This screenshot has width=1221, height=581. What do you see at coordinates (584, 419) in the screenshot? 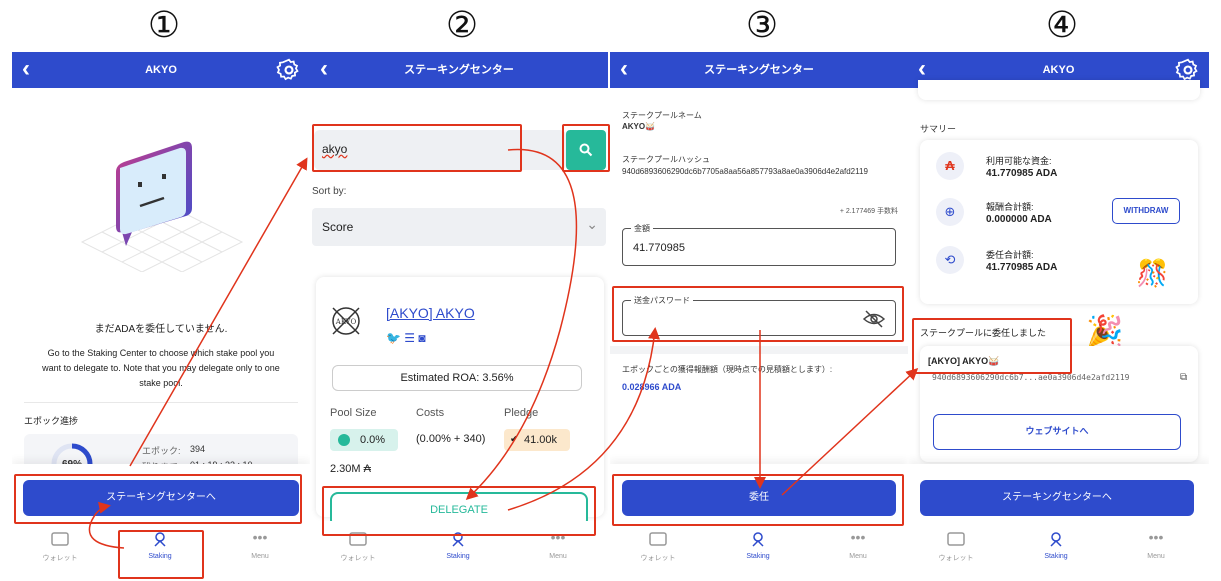
I see `arrow-delegate-to-password` at bounding box center [584, 419].